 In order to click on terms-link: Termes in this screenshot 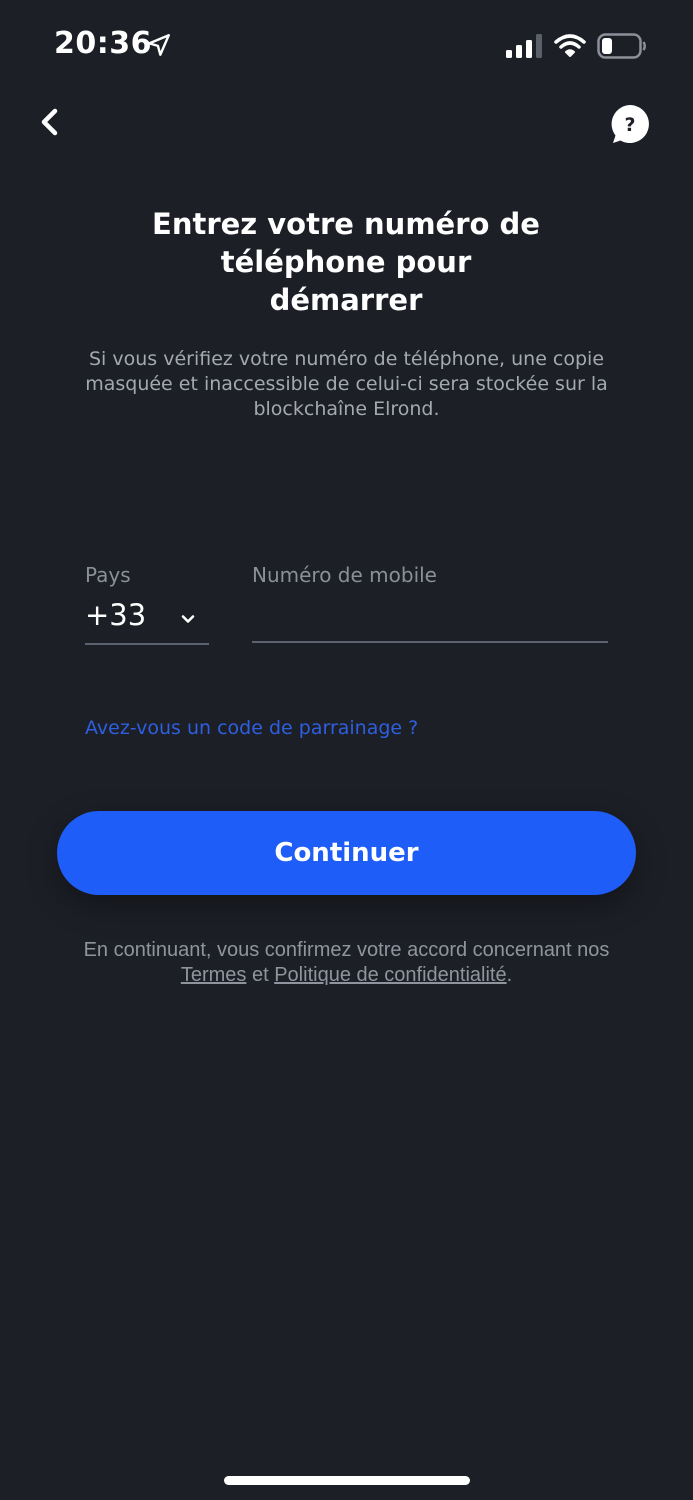, I will do `click(214, 975)`.